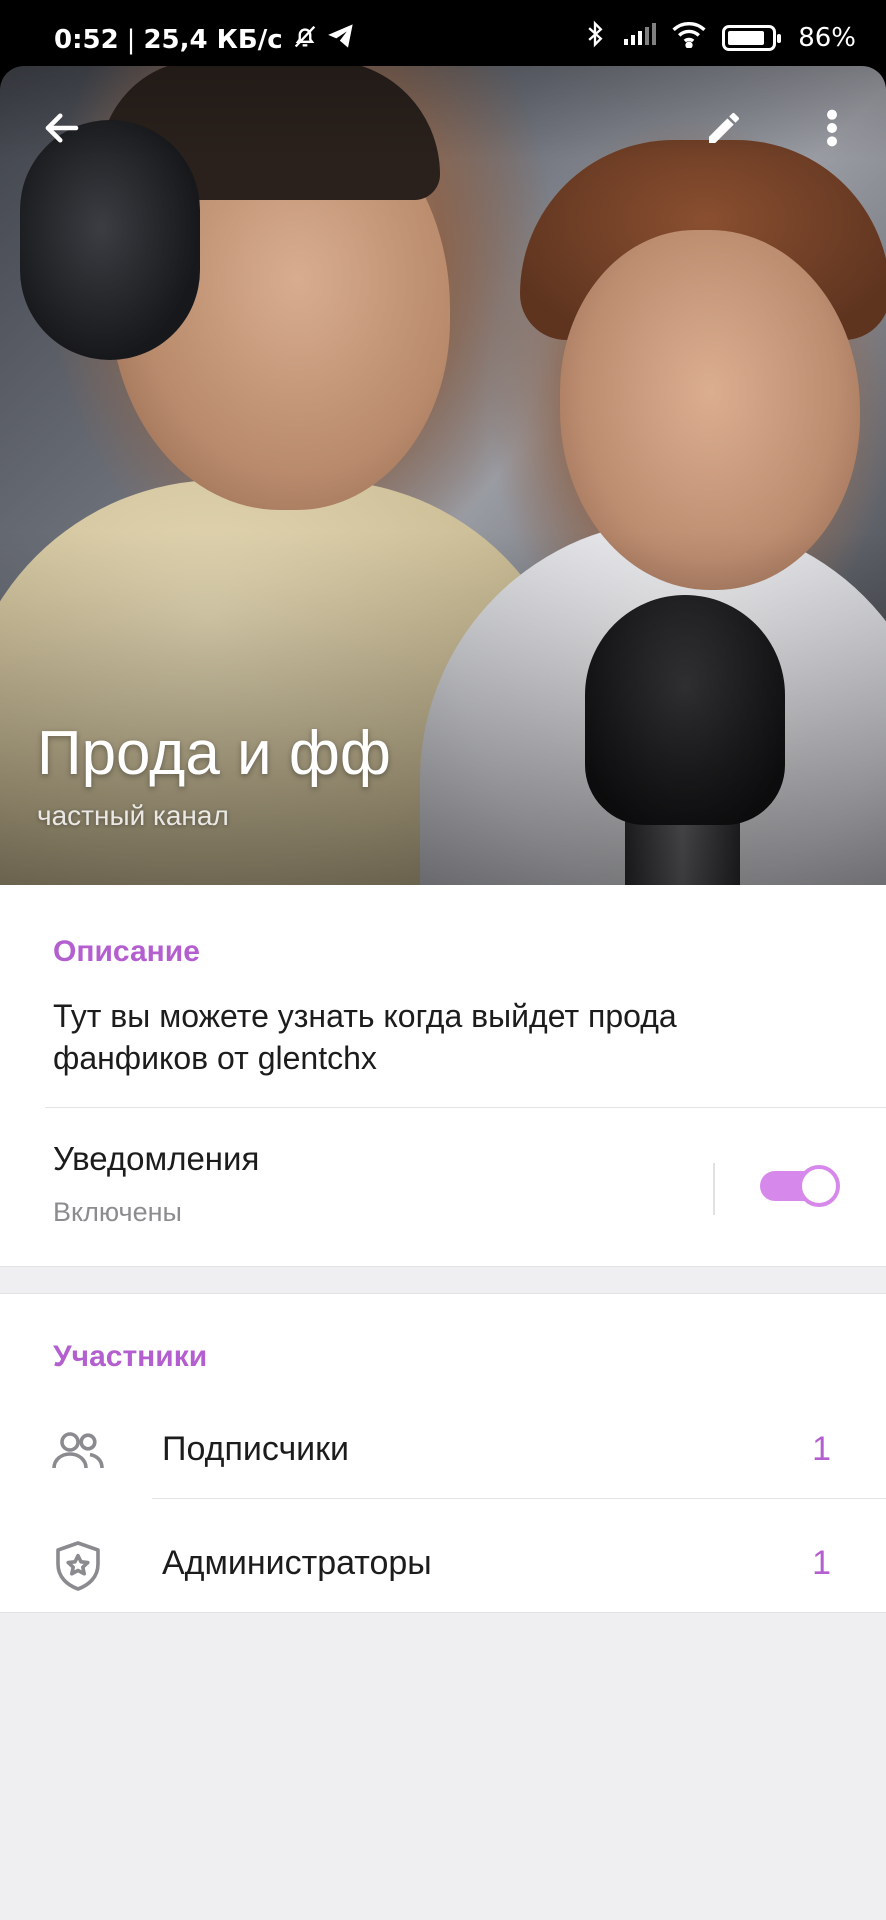 The height and width of the screenshot is (1920, 886). What do you see at coordinates (720, 37) in the screenshot?
I see `status-bar-right: 86%` at bounding box center [720, 37].